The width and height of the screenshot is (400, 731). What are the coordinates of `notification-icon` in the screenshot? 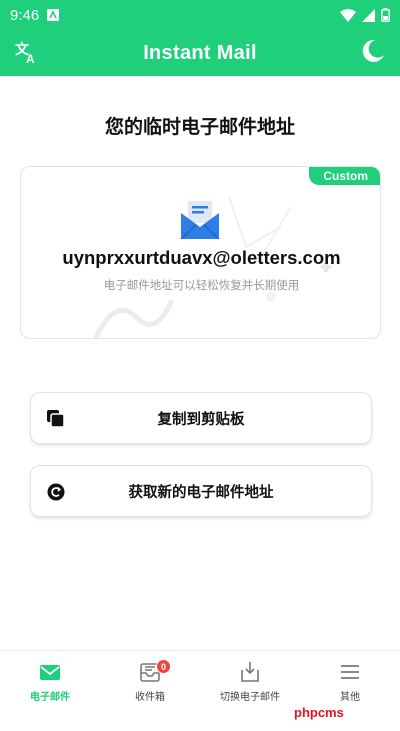 It's located at (53, 15).